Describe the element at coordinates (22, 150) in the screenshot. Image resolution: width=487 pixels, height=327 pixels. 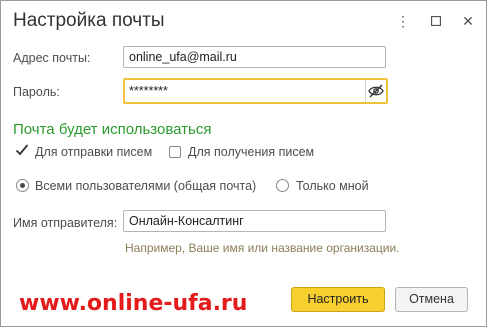
I see `send-checkbox` at that location.